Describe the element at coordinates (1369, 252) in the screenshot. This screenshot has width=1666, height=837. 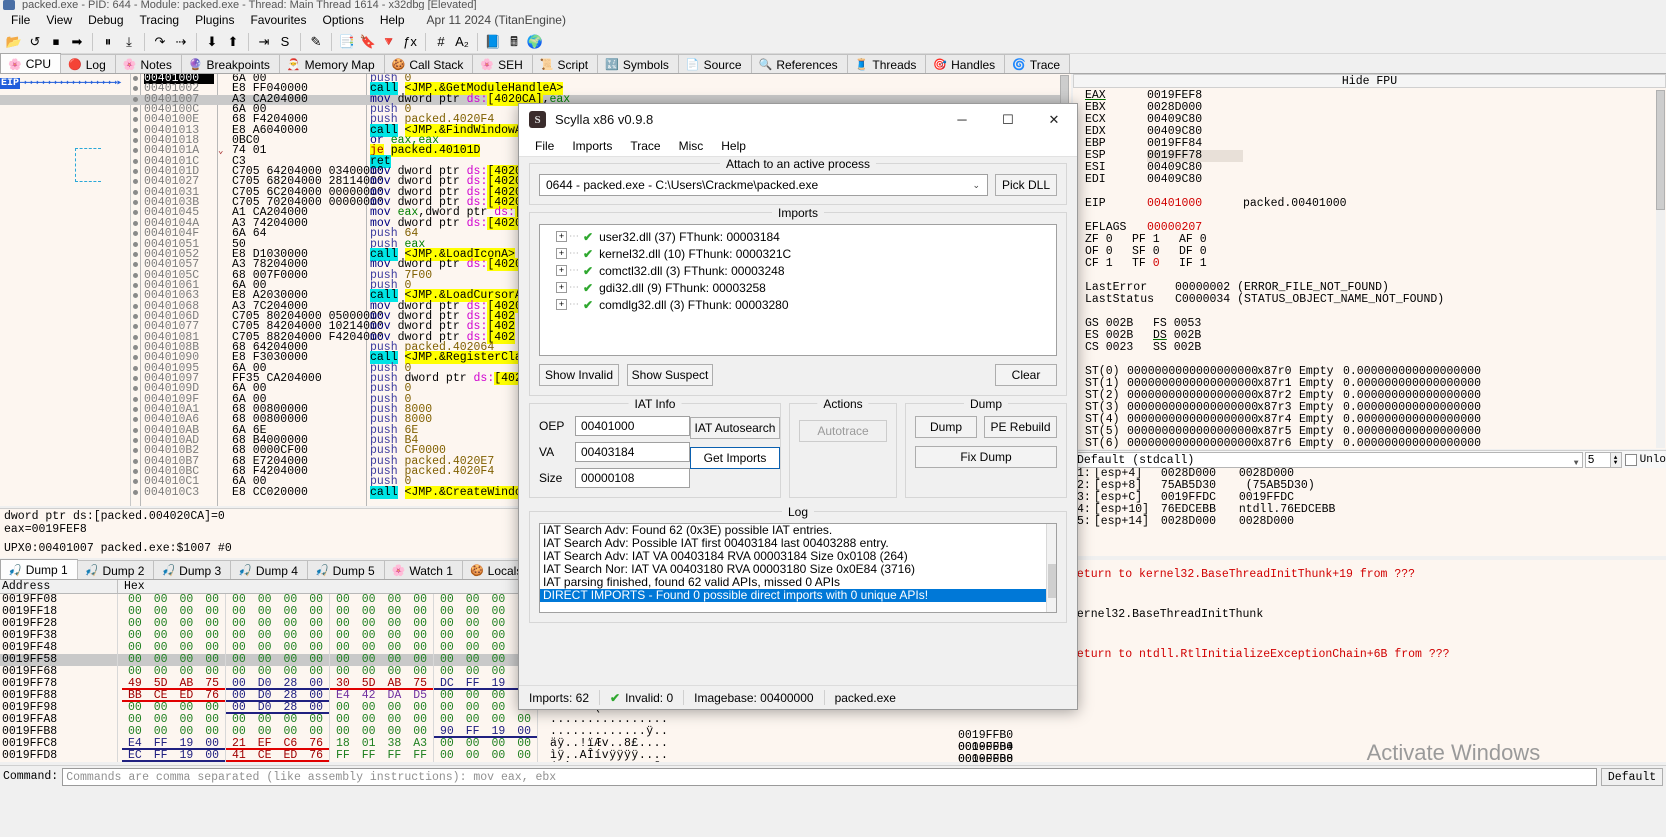
I see `flags-row: OF 0 SF 0 DF 0` at that location.